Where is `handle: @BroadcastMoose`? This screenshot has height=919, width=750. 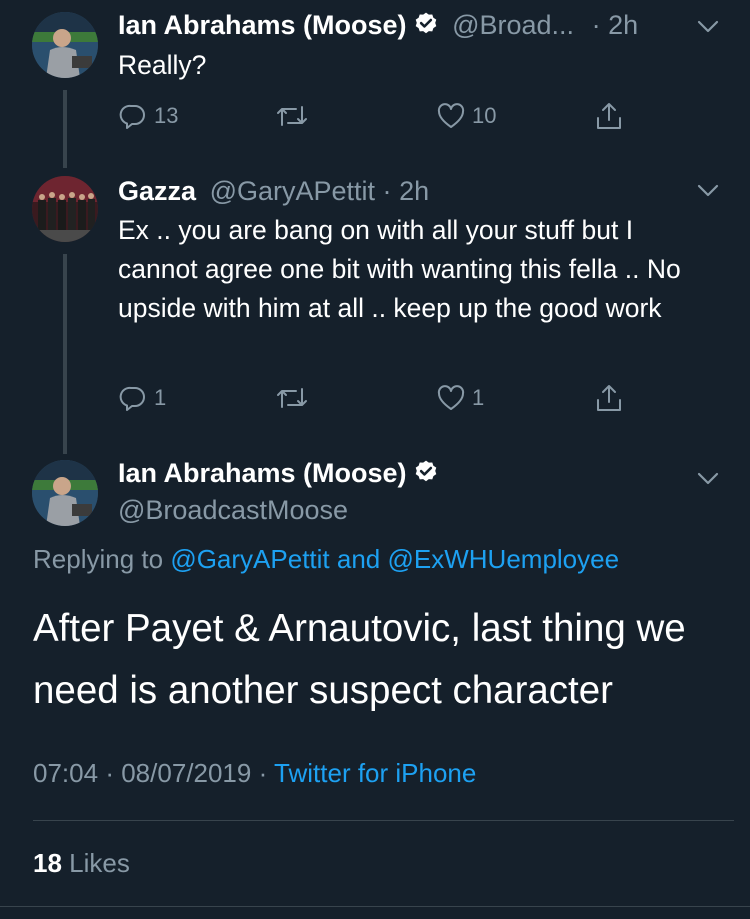 handle: @BroadcastMoose is located at coordinates (233, 510).